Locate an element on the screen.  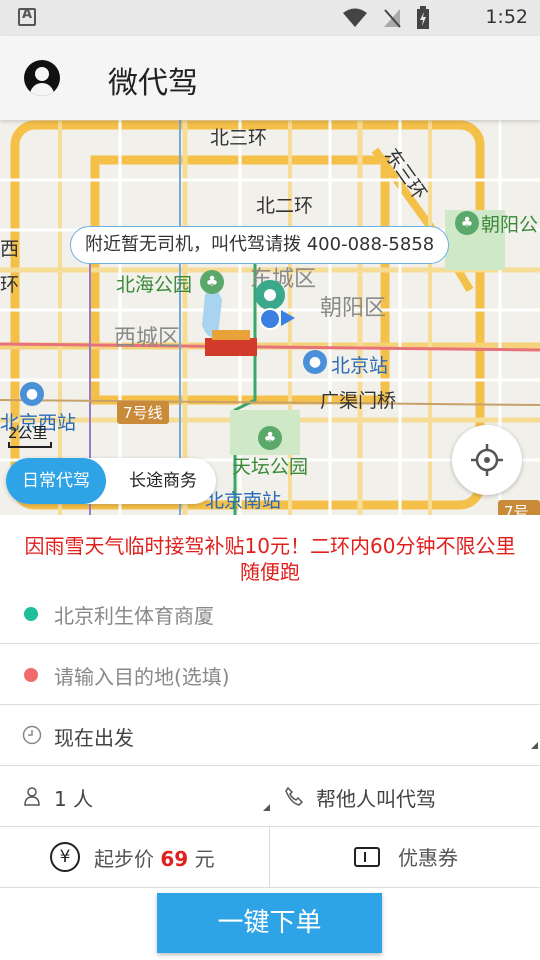
map-label-south-station: 北京南站 is located at coordinates (243, 501).